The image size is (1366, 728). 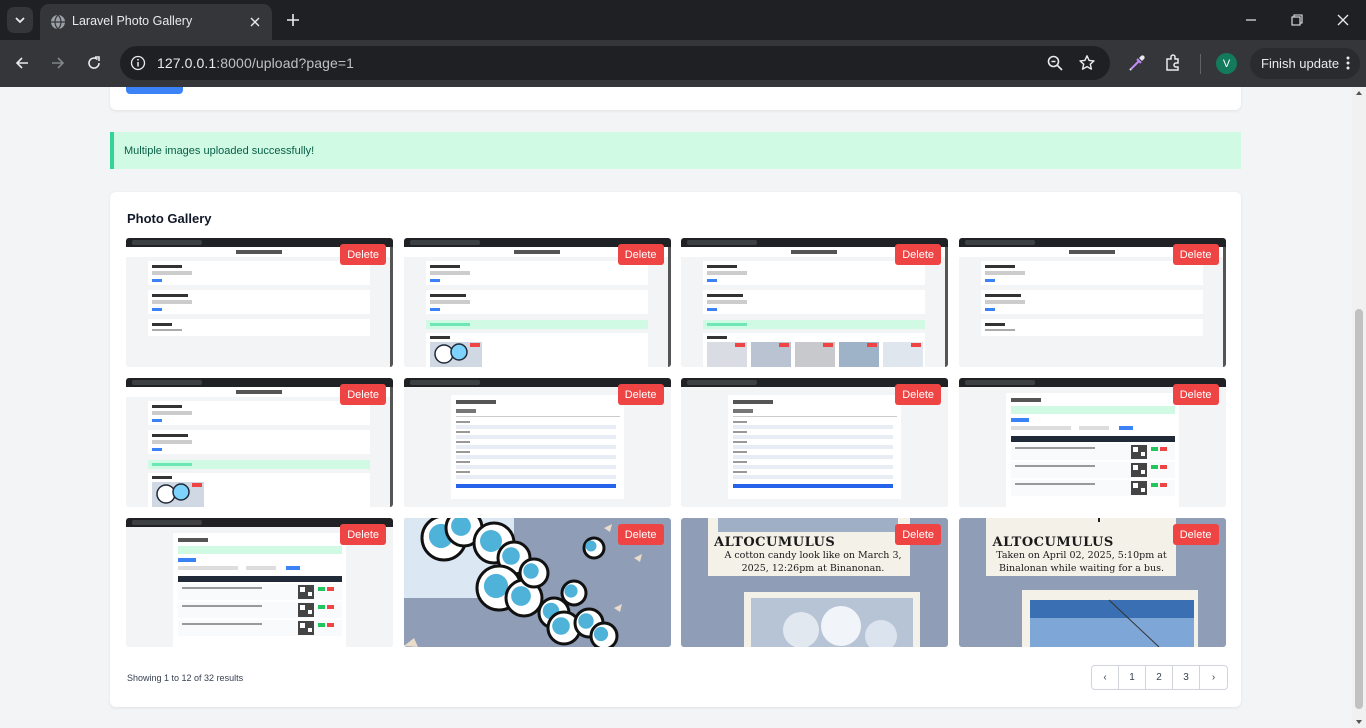 I want to click on reload-icon, so click(x=94, y=62).